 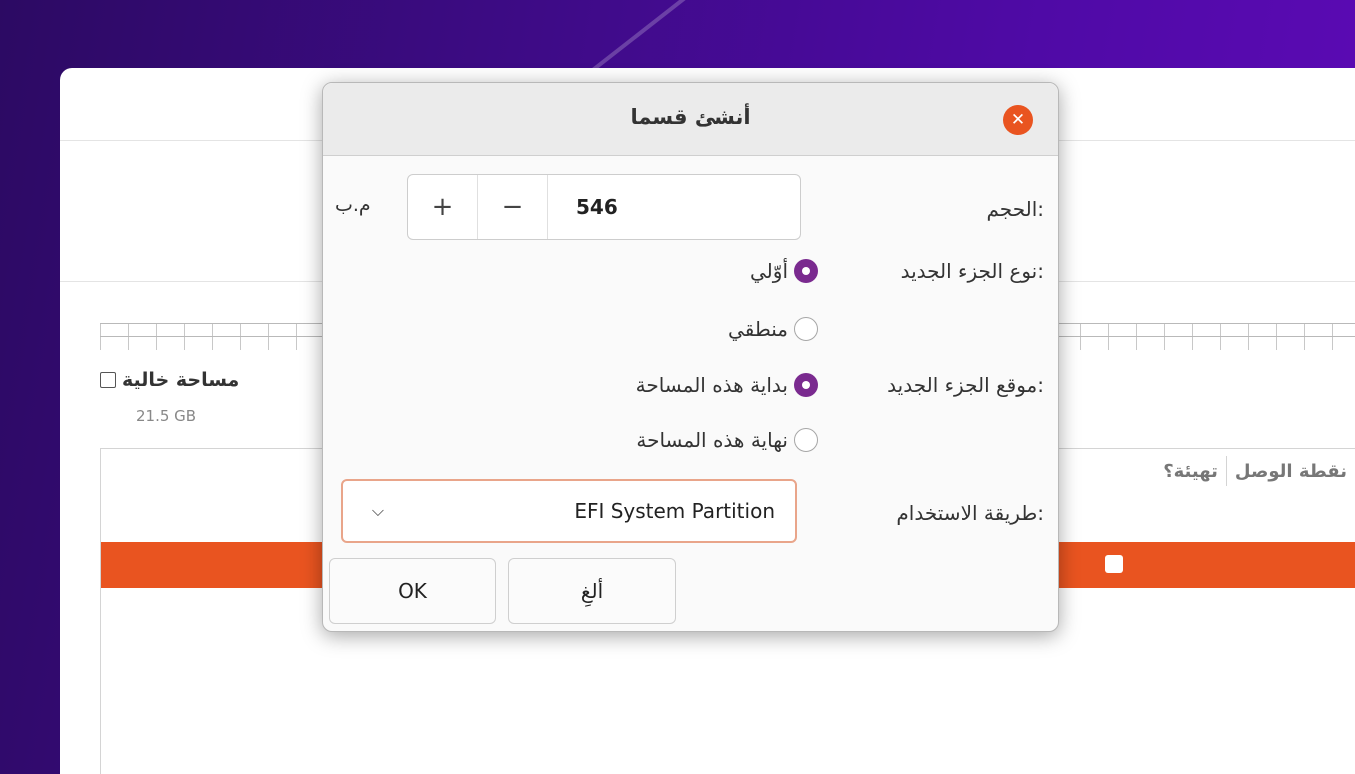 I want to click on plus-icon: +, so click(x=442, y=207).